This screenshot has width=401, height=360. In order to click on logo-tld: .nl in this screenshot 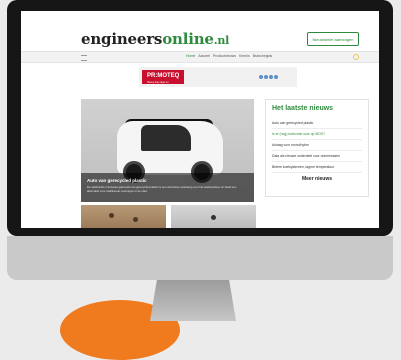, I will do `click(221, 40)`.